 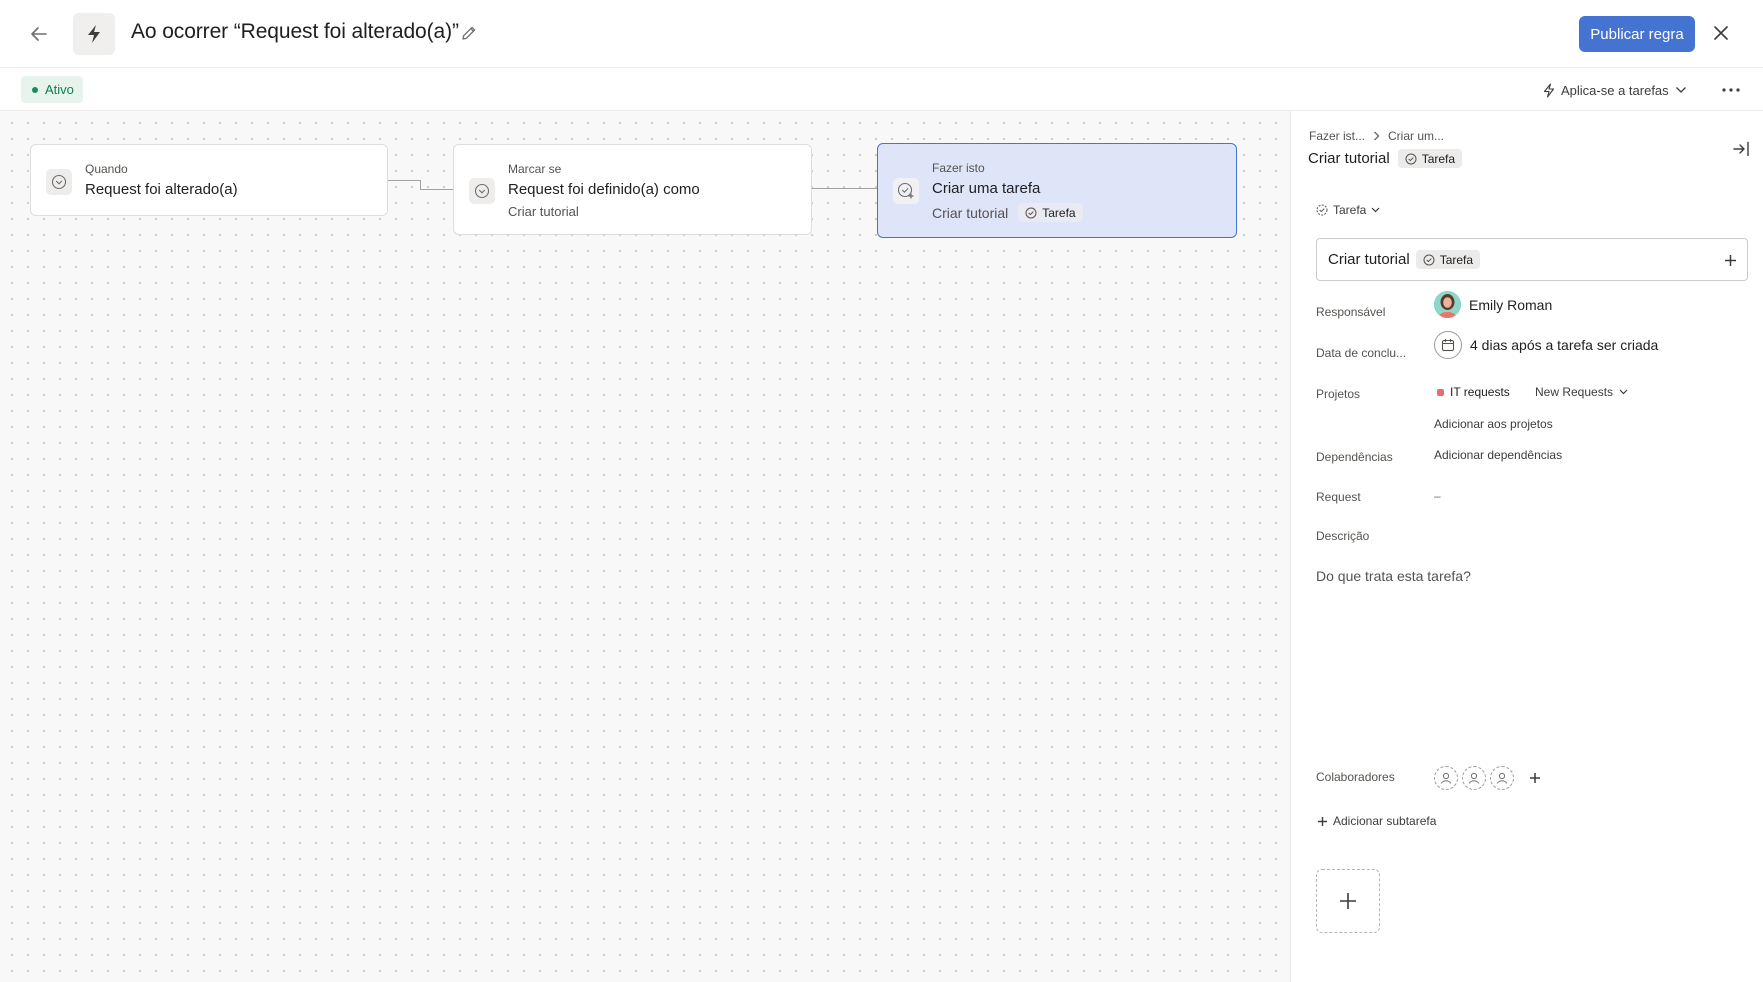 What do you see at coordinates (1511, 304) in the screenshot?
I see `assignee-name: Emily Roman` at bounding box center [1511, 304].